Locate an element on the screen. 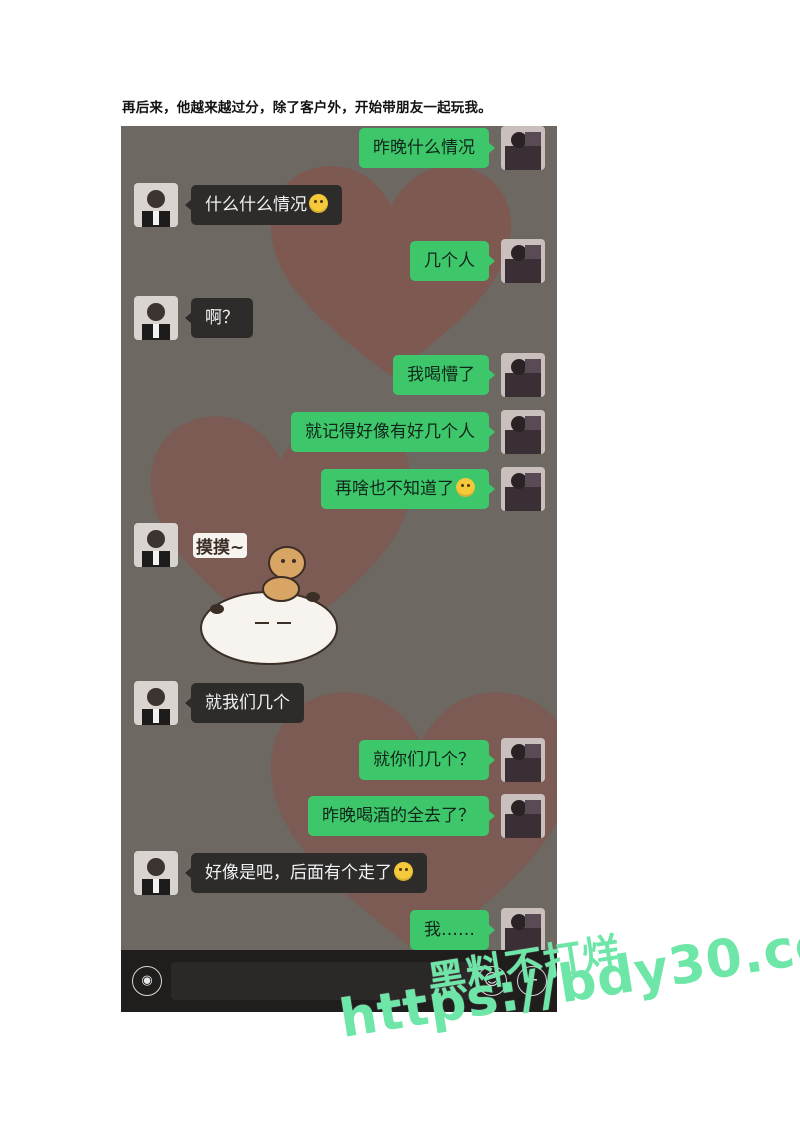 This screenshot has width=800, height=1130. received-bubble: 什么什么情况 is located at coordinates (263, 205).